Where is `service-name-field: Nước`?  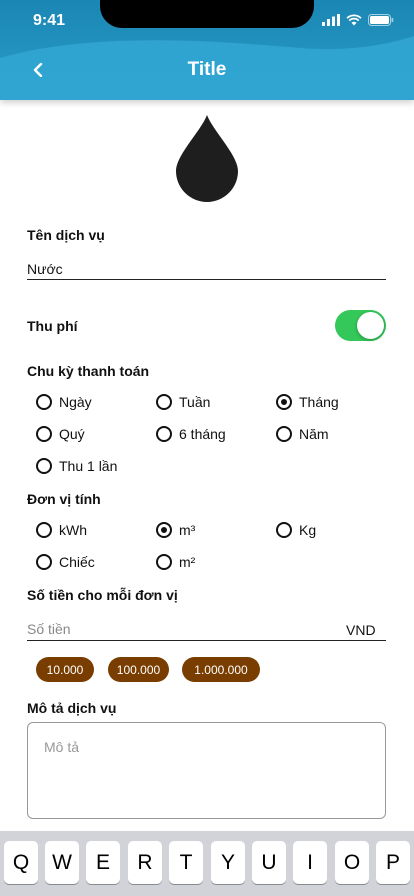 service-name-field: Nước is located at coordinates (45, 269).